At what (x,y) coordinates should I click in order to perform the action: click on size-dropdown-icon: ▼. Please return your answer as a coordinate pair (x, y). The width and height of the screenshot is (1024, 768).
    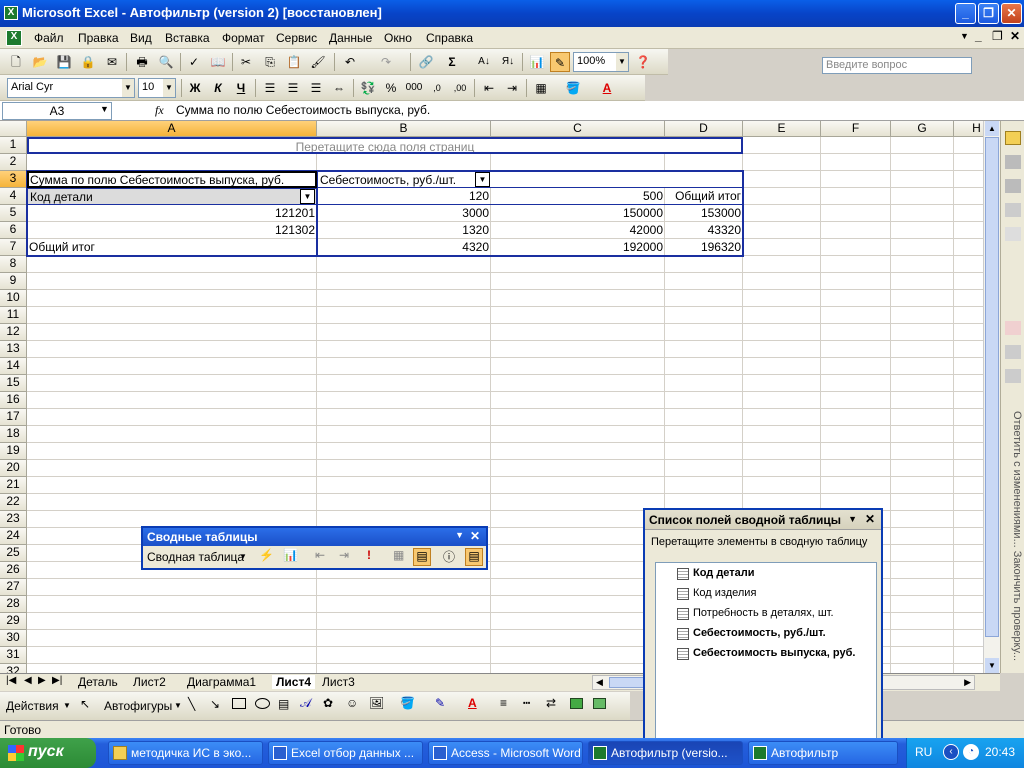
    Looking at the image, I should click on (169, 88).